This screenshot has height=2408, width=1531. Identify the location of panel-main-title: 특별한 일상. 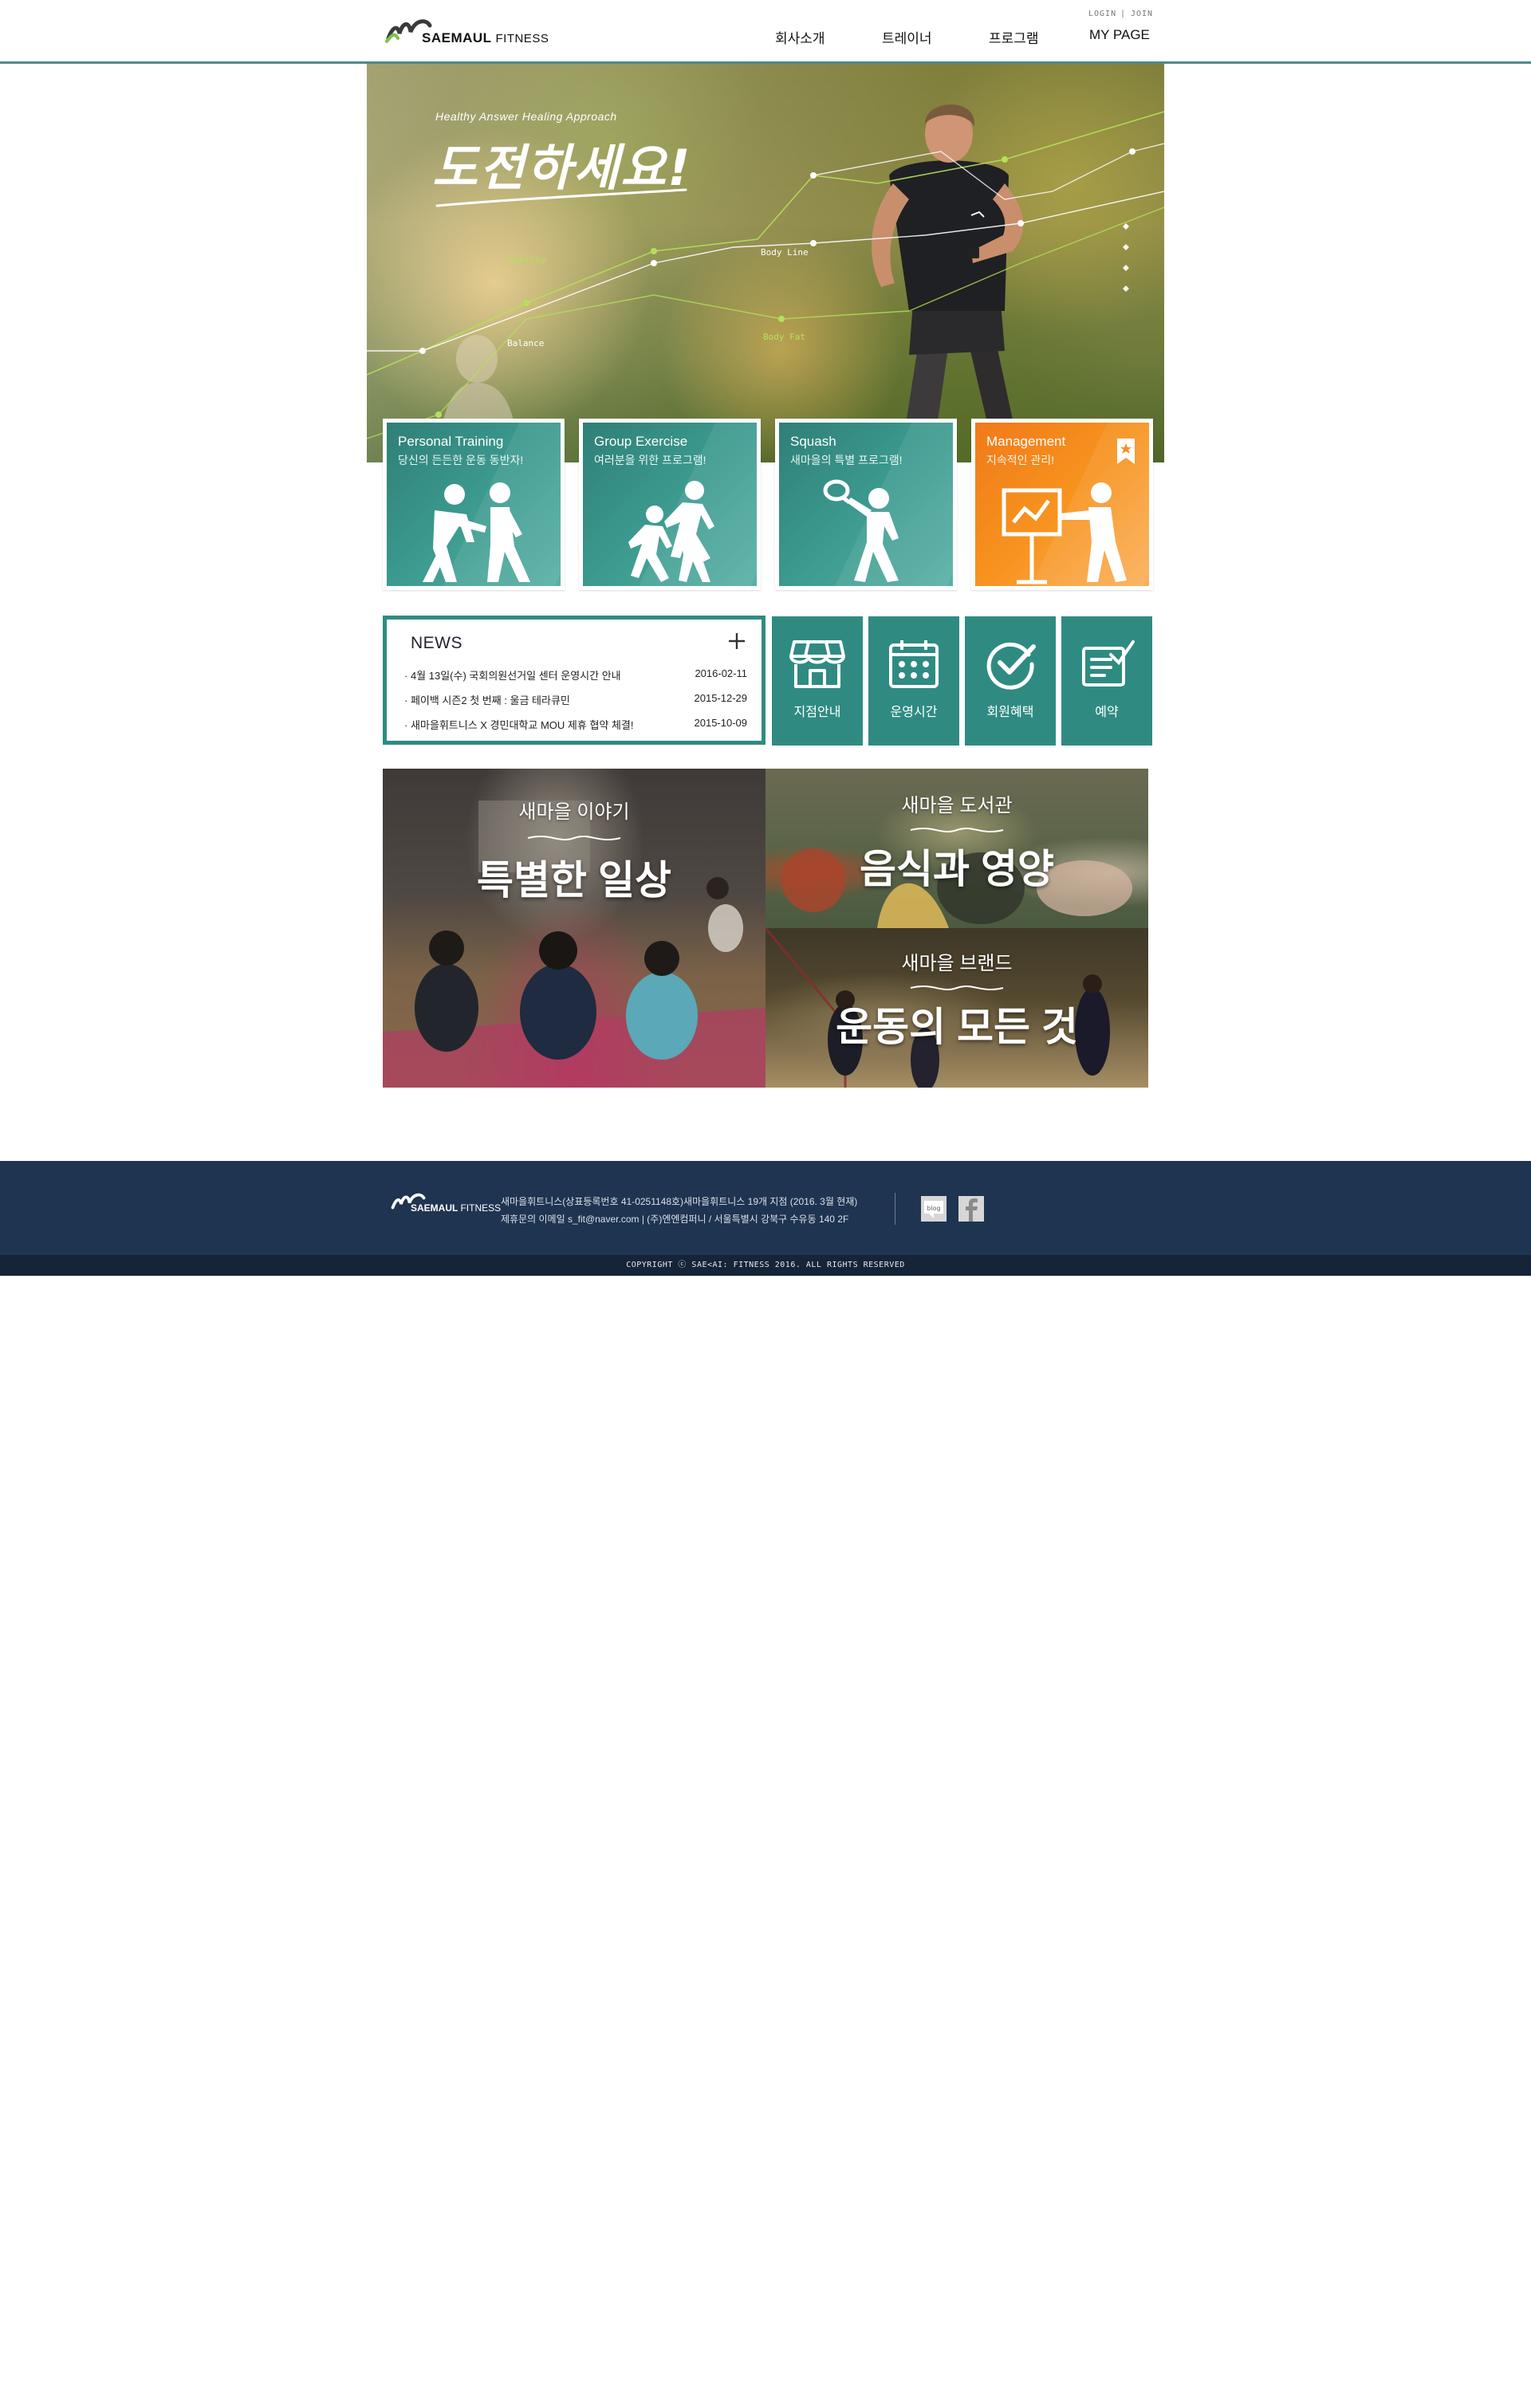
(574, 880).